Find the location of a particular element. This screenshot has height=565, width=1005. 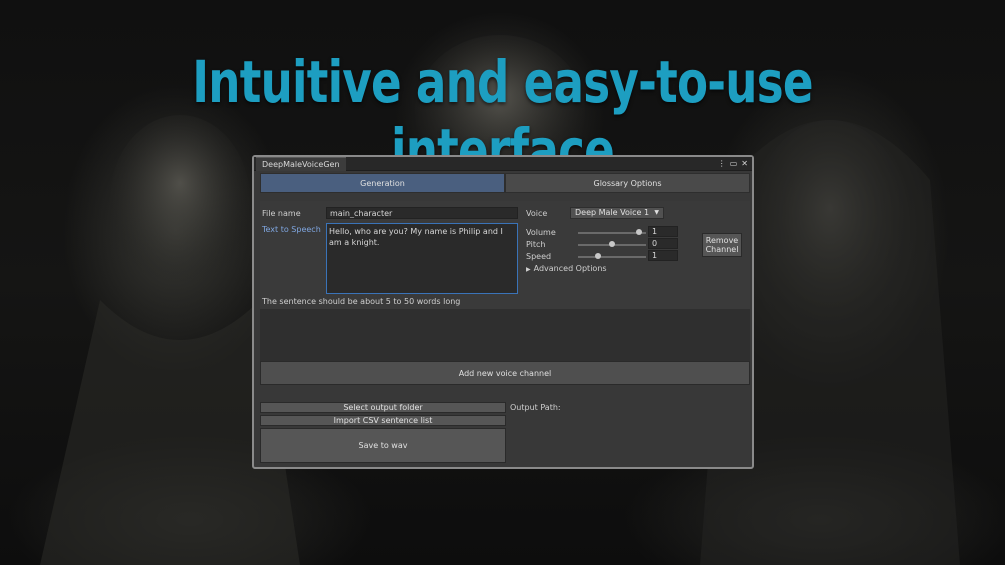

file-name-label: File name is located at coordinates (281, 213).